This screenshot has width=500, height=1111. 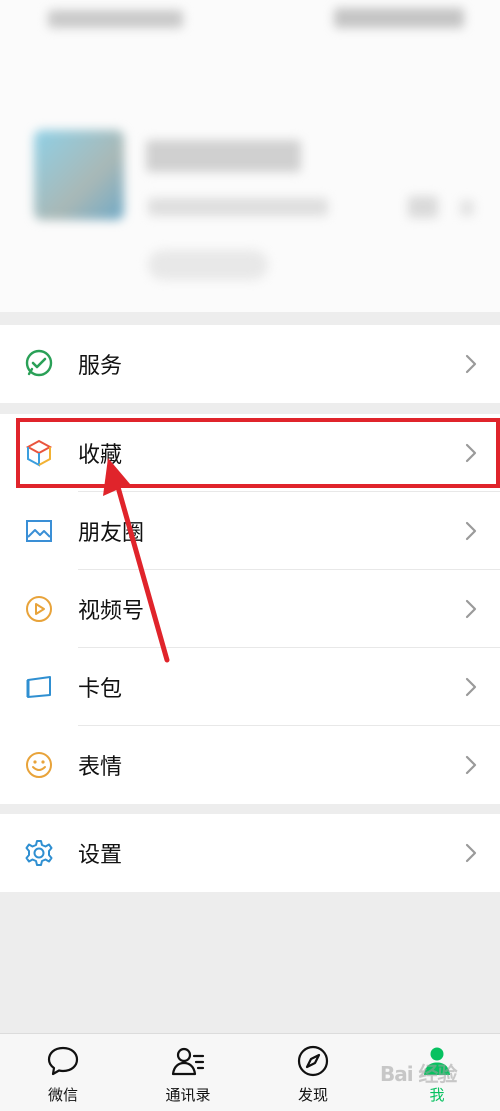 I want to click on compass-icon, so click(x=313, y=1061).